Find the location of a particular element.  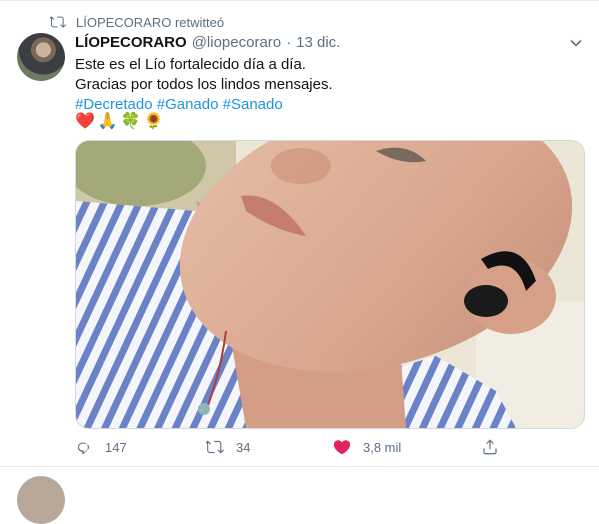

like-count: 3,8 mil is located at coordinates (382, 447).